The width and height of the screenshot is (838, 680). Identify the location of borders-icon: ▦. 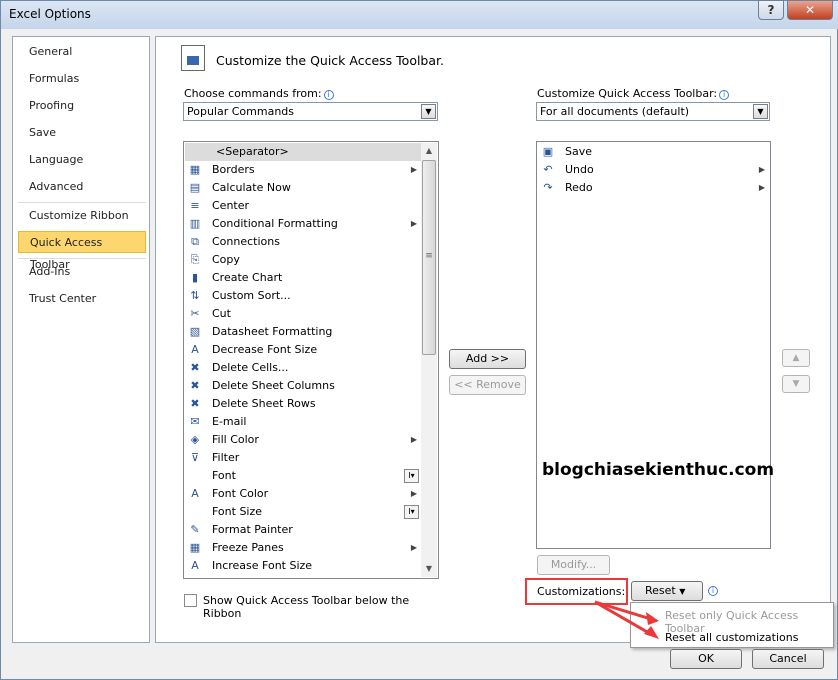
(195, 169).